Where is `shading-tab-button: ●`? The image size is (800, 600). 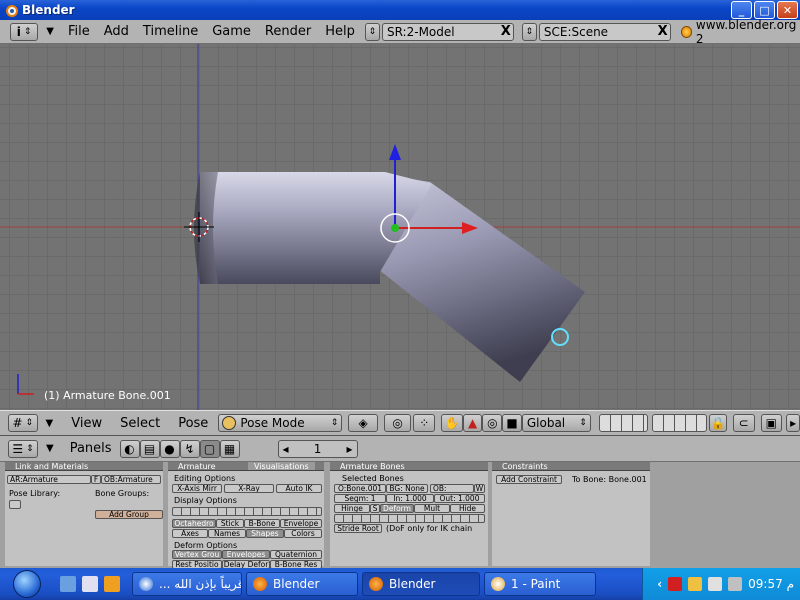 shading-tab-button: ● is located at coordinates (169, 448).